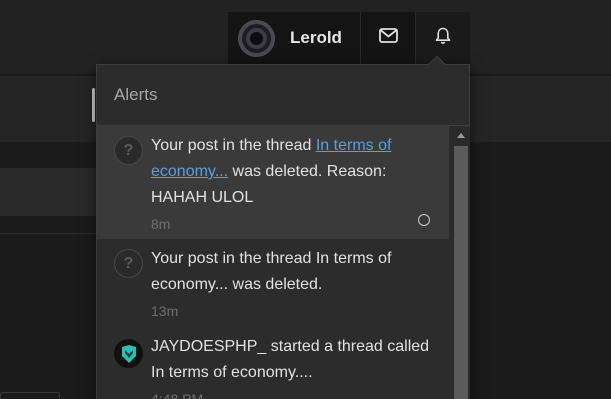  I want to click on alert-text-prefix: Your post in the thread, so click(233, 145).